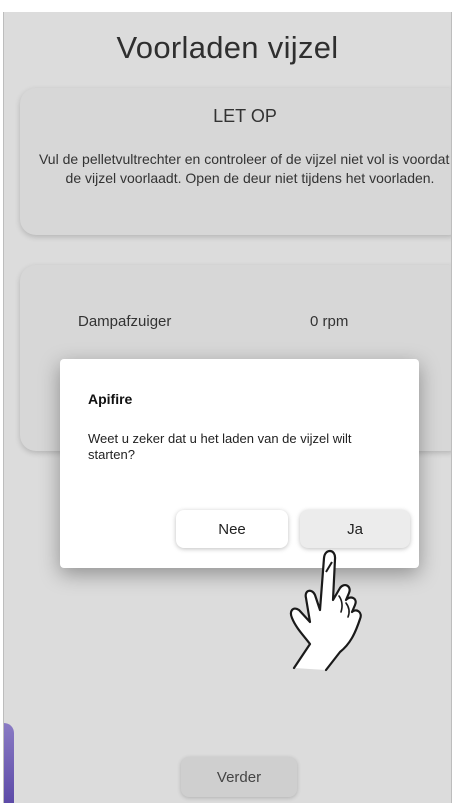 The width and height of the screenshot is (453, 805). What do you see at coordinates (245, 116) in the screenshot?
I see `warning-heading: LET OP` at bounding box center [245, 116].